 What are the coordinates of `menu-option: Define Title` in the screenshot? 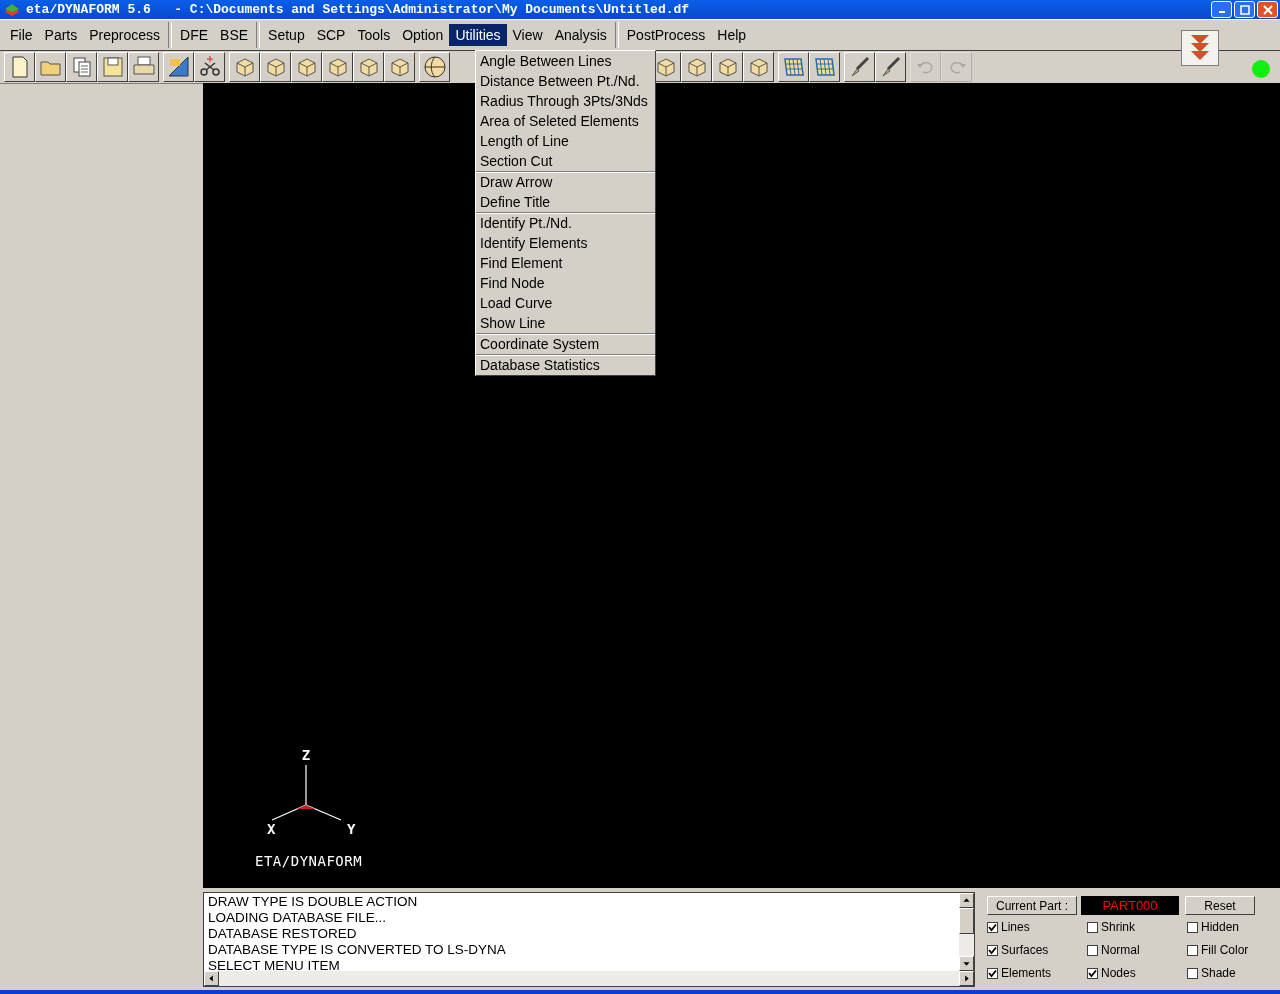 It's located at (565, 202).